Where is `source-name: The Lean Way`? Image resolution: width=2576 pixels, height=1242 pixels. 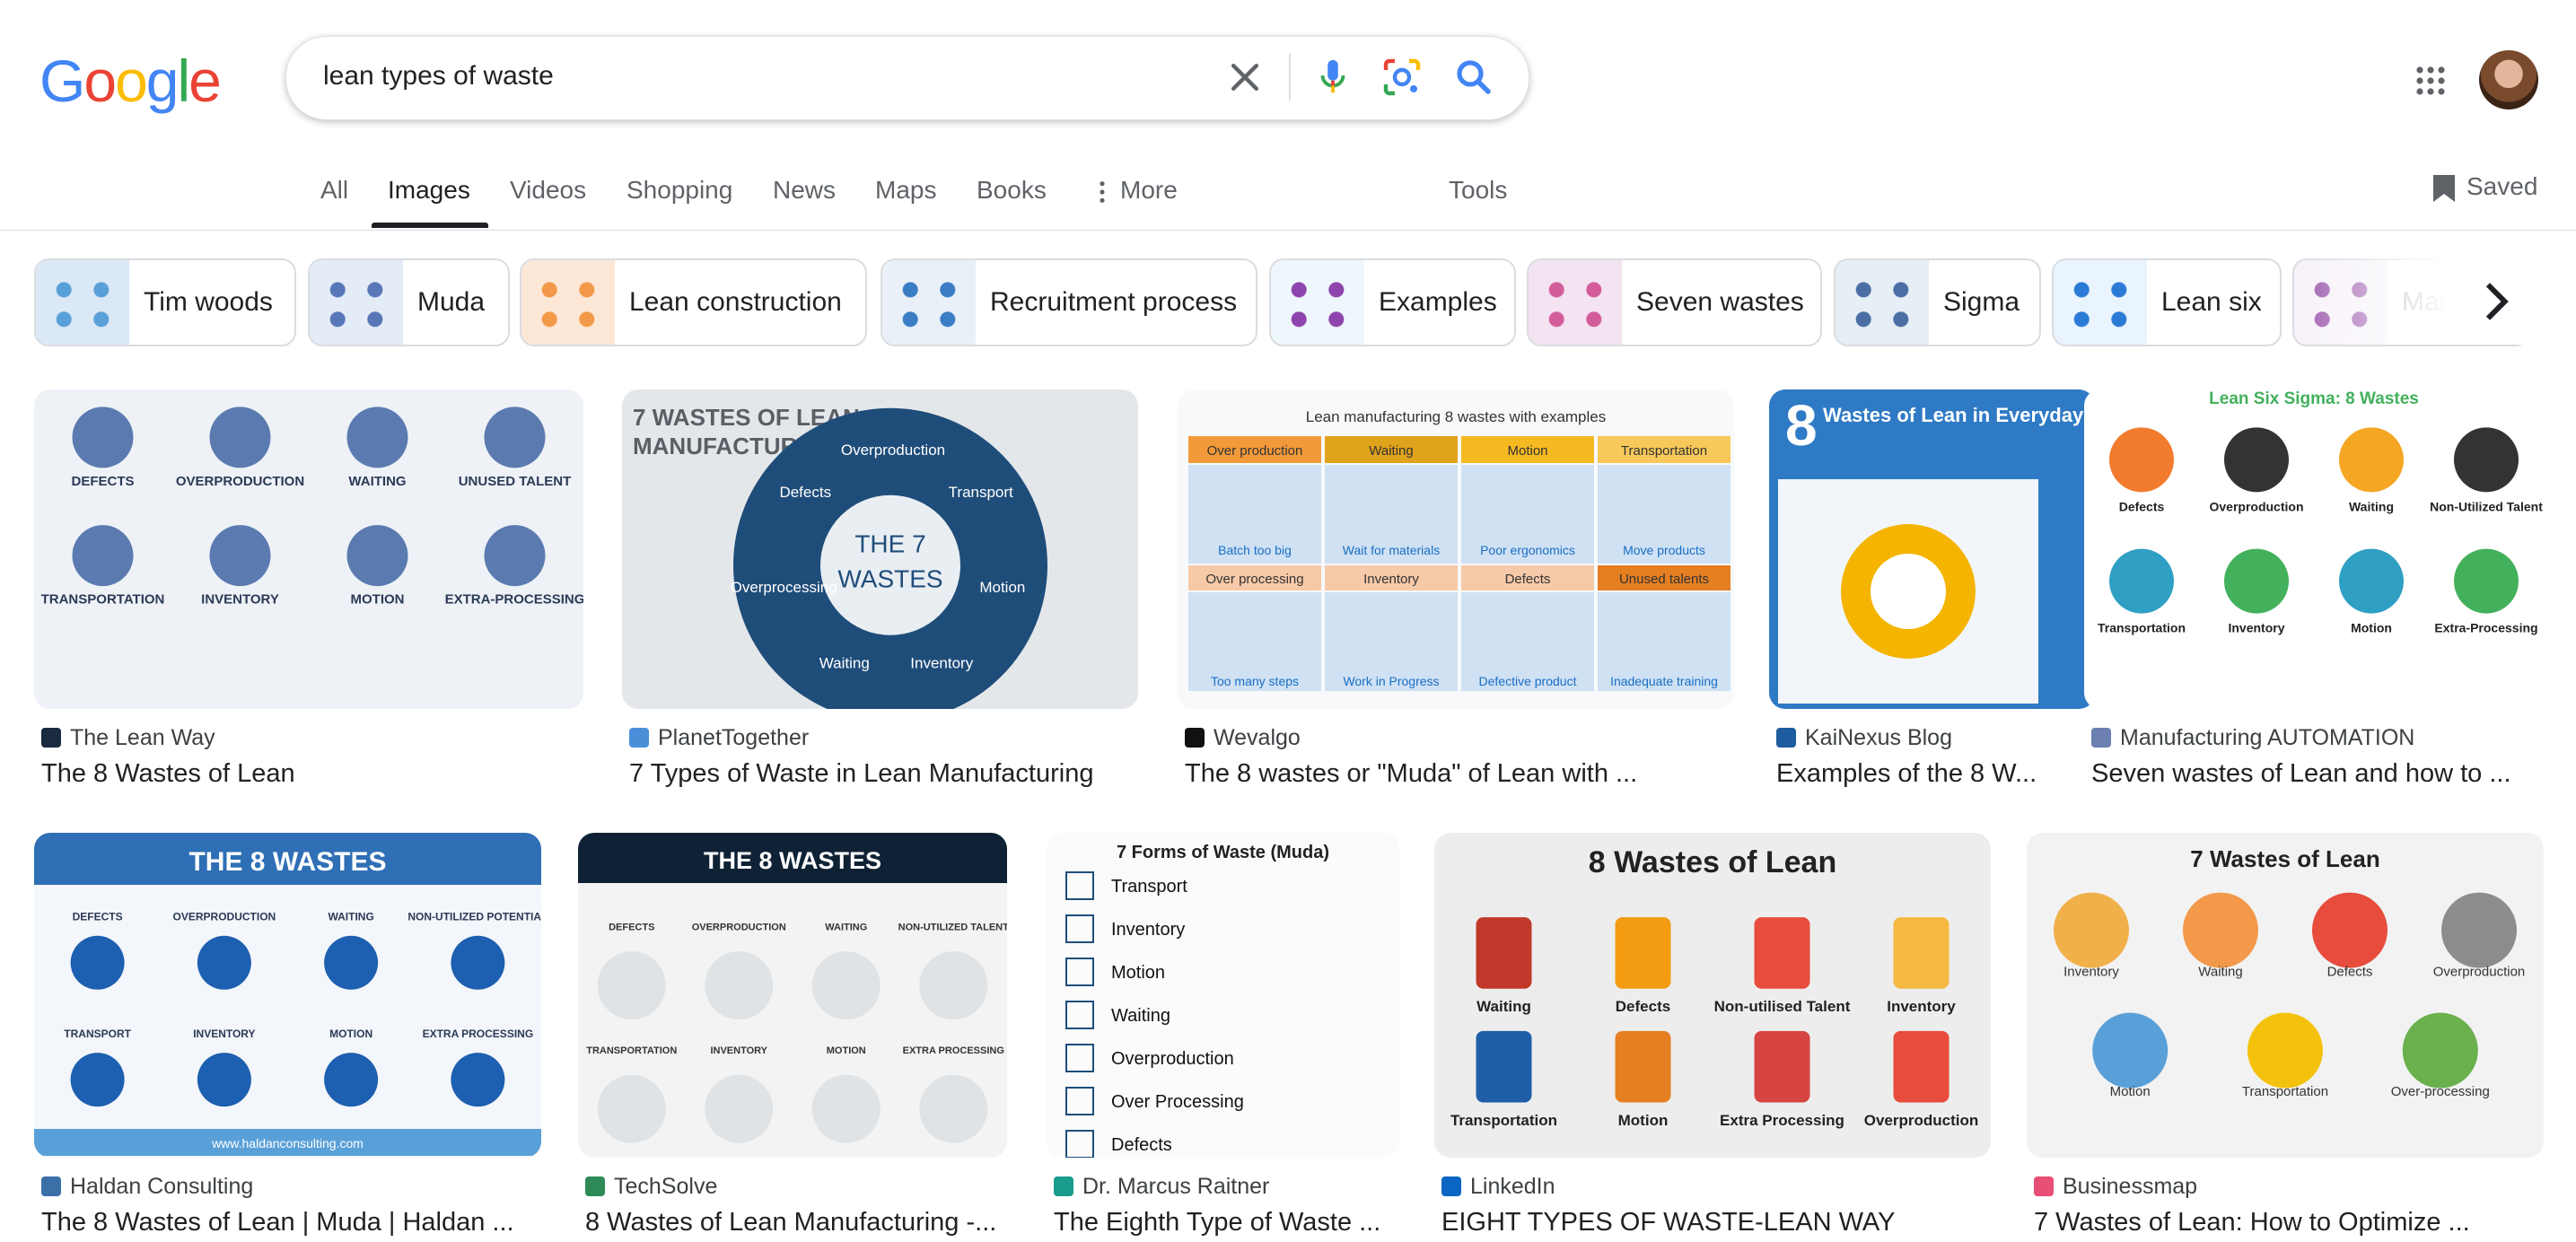
source-name: The Lean Way is located at coordinates (142, 738).